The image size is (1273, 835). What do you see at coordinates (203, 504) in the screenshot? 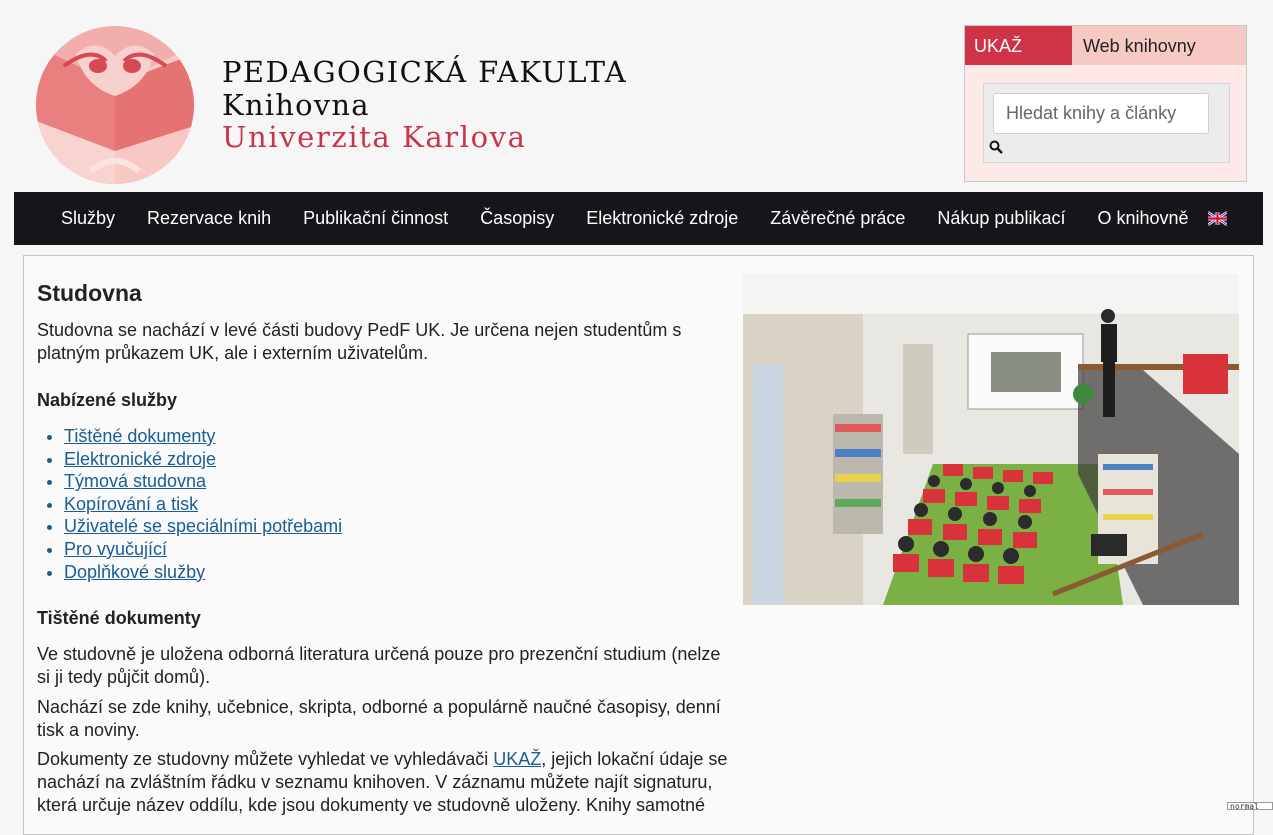
I see `list-item: Kopírování a tisk` at bounding box center [203, 504].